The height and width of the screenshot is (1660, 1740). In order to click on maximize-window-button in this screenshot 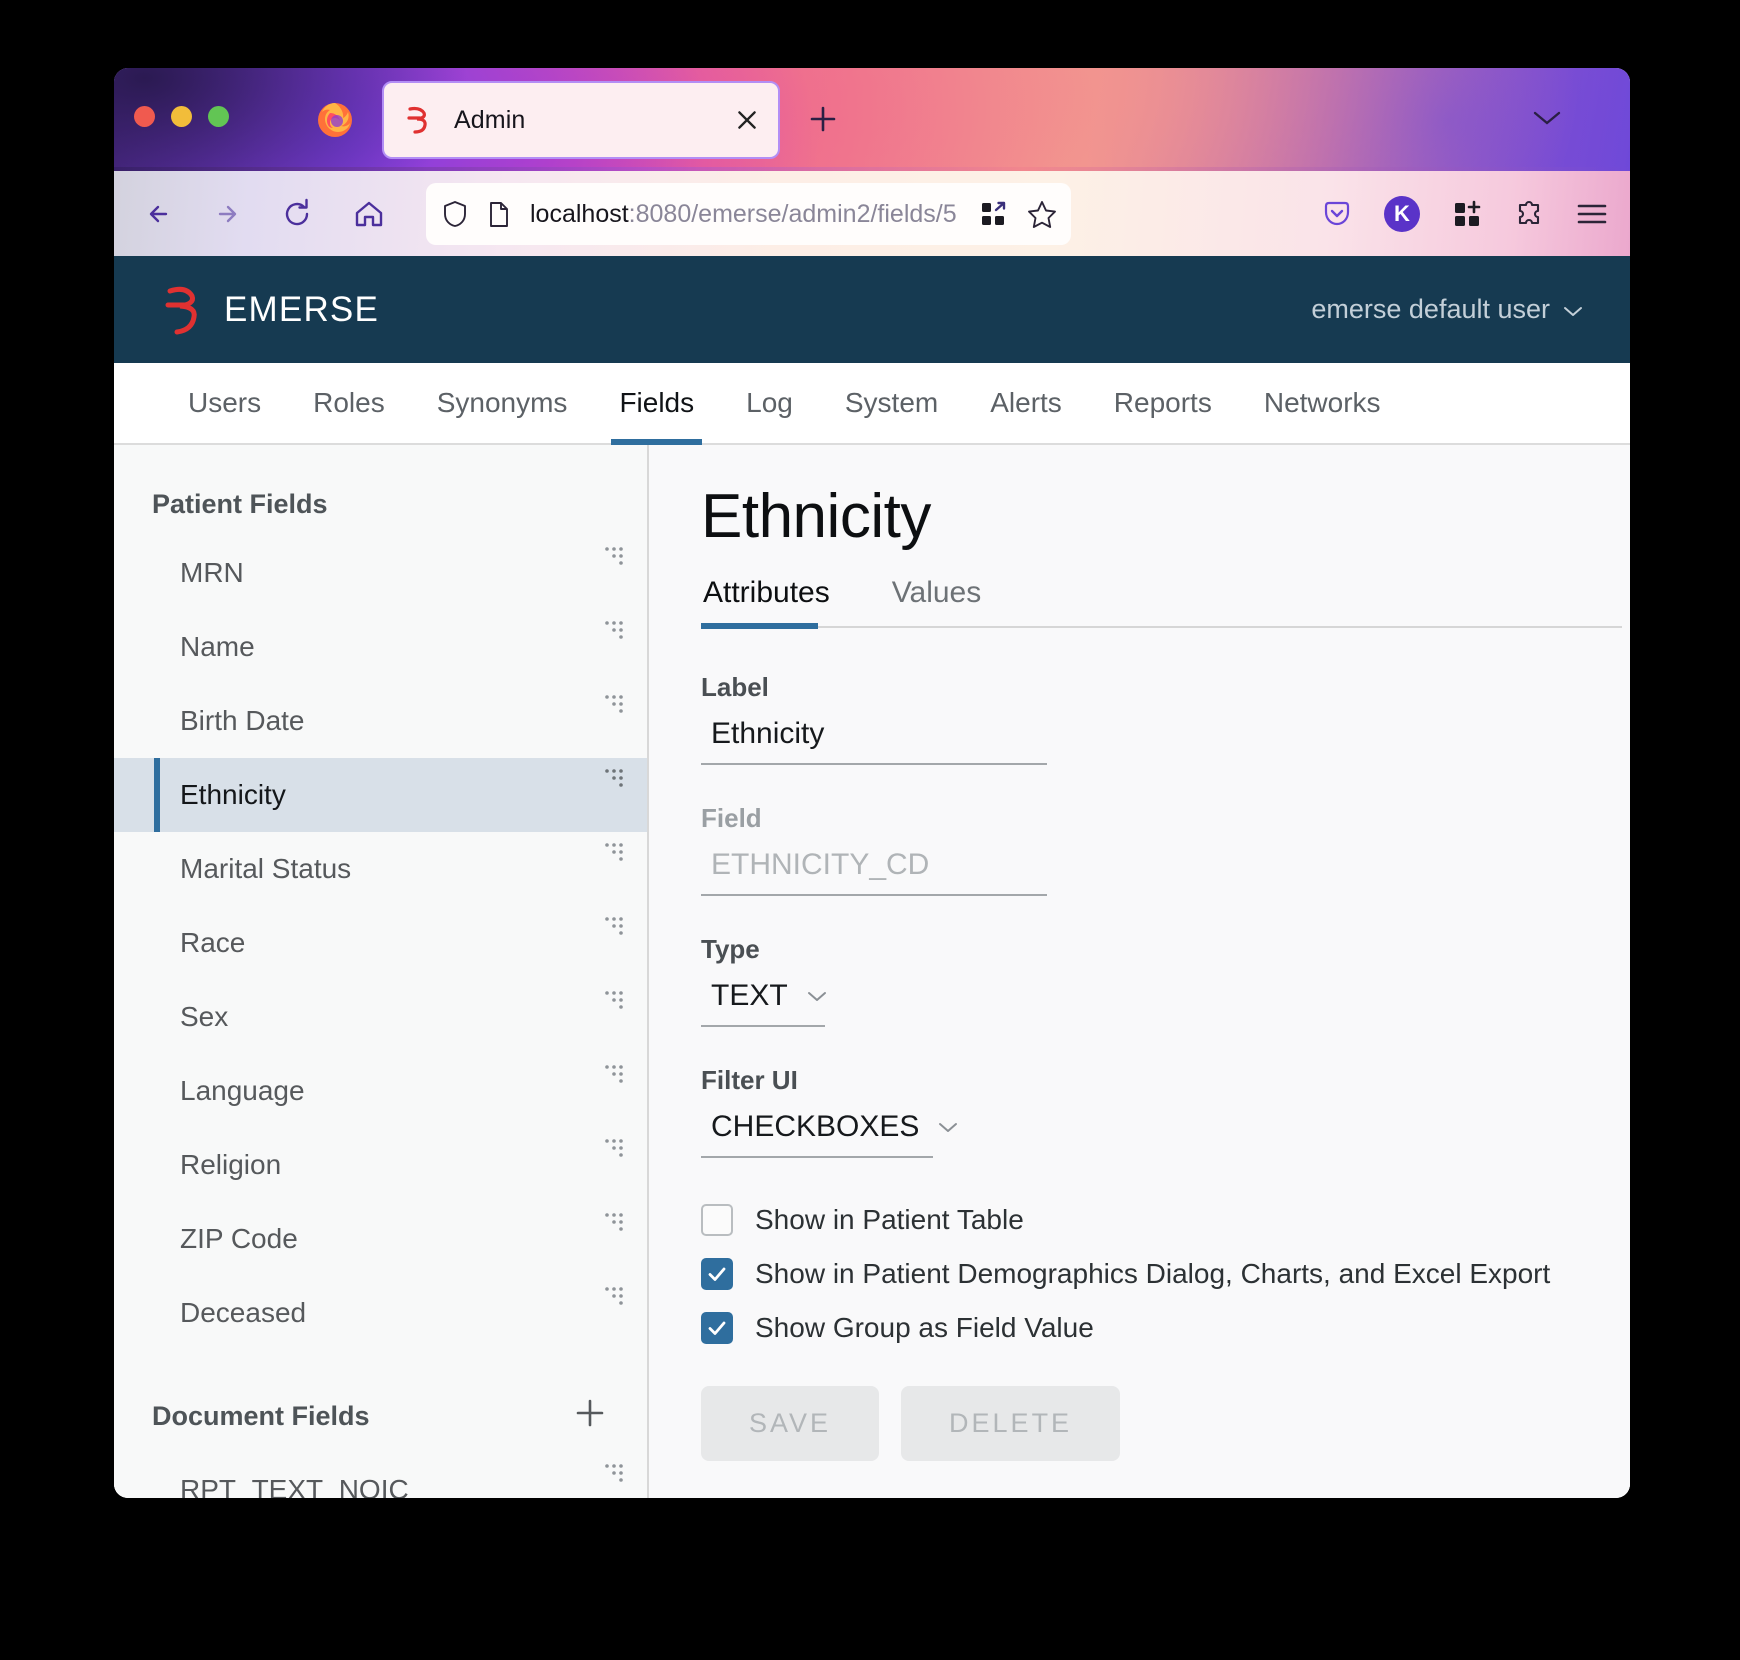, I will do `click(218, 116)`.